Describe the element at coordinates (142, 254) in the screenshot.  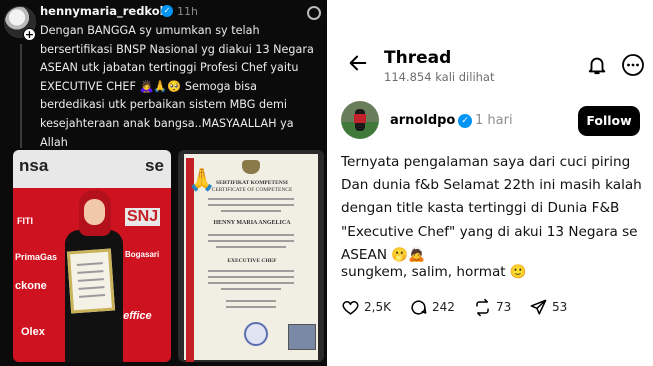
I see `banner-text: Bogasari` at that location.